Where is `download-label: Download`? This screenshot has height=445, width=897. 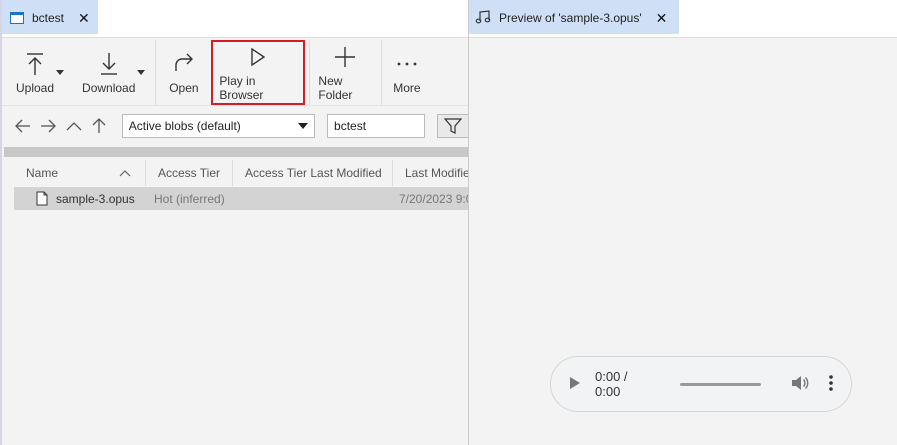 download-label: Download is located at coordinates (109, 87).